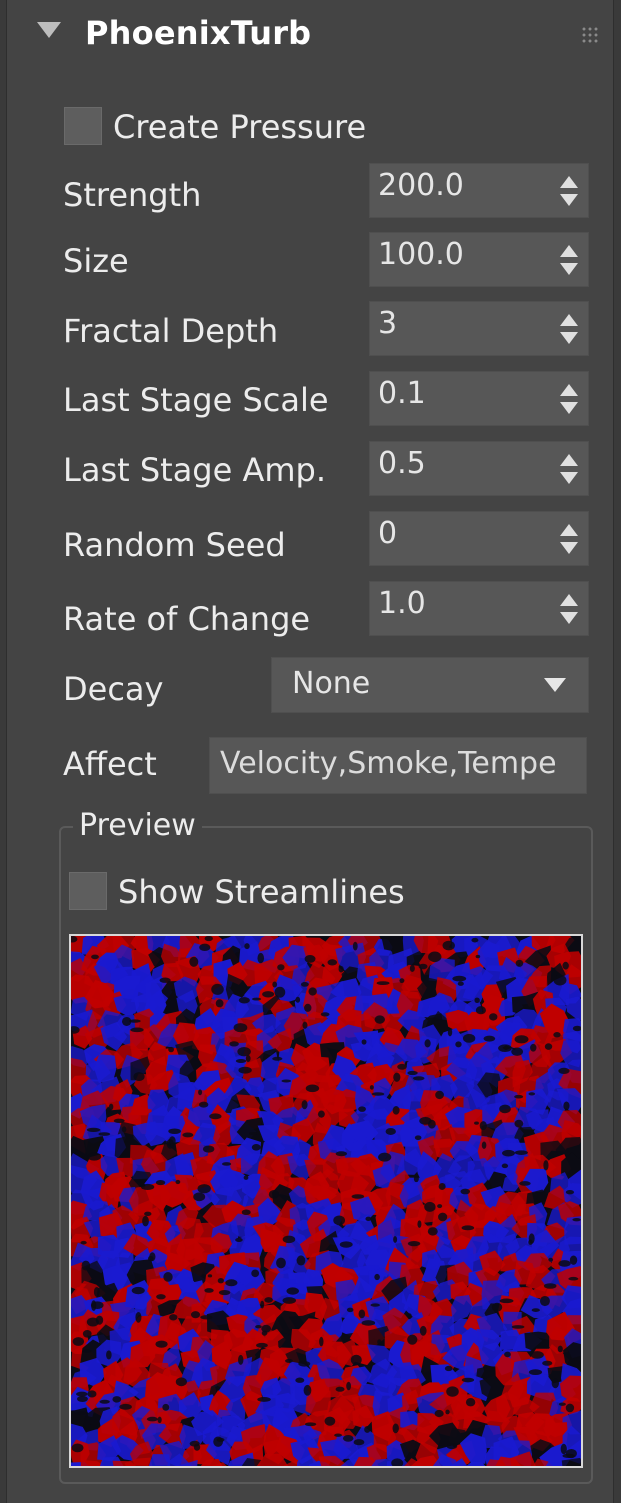 Image resolution: width=621 pixels, height=1503 pixels. Describe the element at coordinates (174, 545) in the screenshot. I see `random-seed-label: Random Seed` at that location.